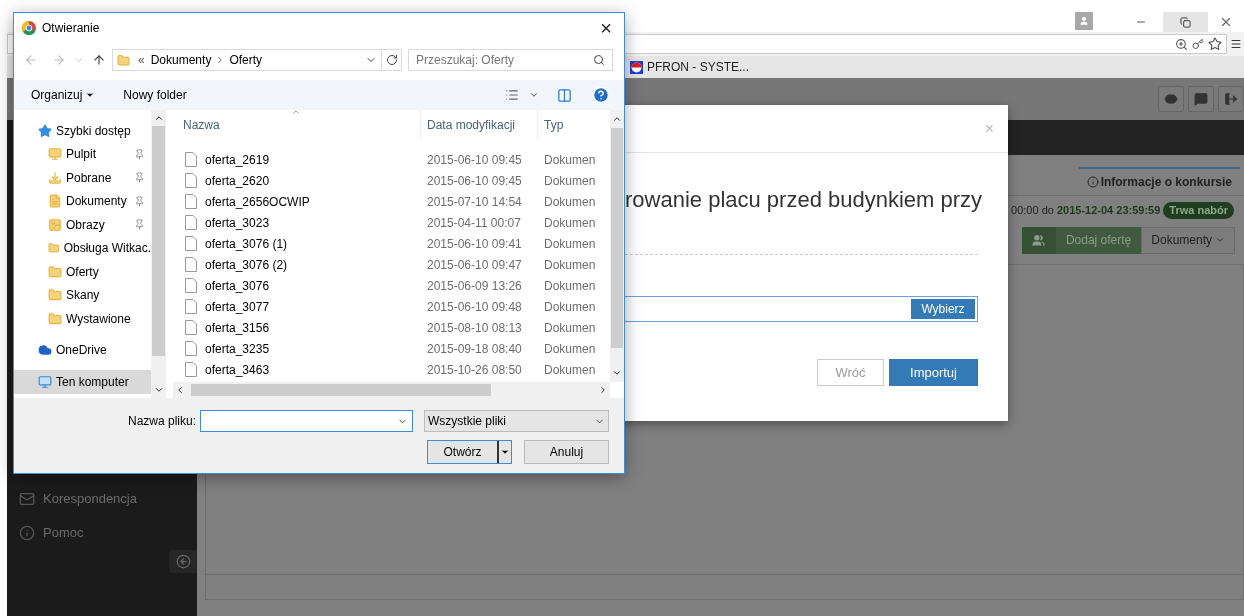  I want to click on messages-button, so click(1201, 99).